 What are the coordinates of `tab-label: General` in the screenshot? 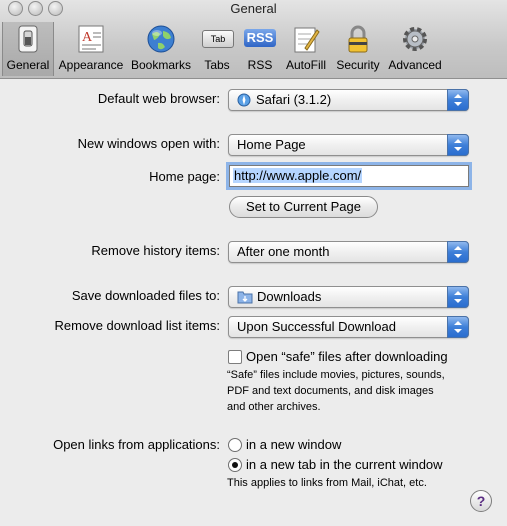 It's located at (28, 65).